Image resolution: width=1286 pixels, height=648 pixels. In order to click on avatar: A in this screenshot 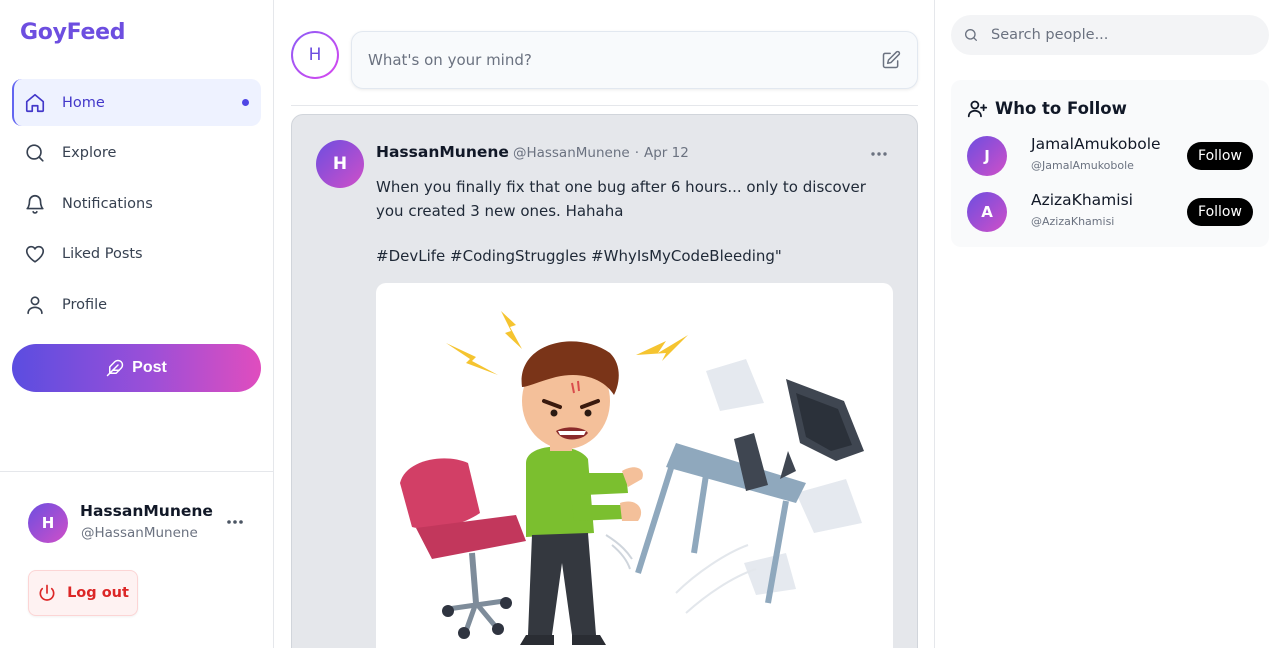, I will do `click(987, 212)`.